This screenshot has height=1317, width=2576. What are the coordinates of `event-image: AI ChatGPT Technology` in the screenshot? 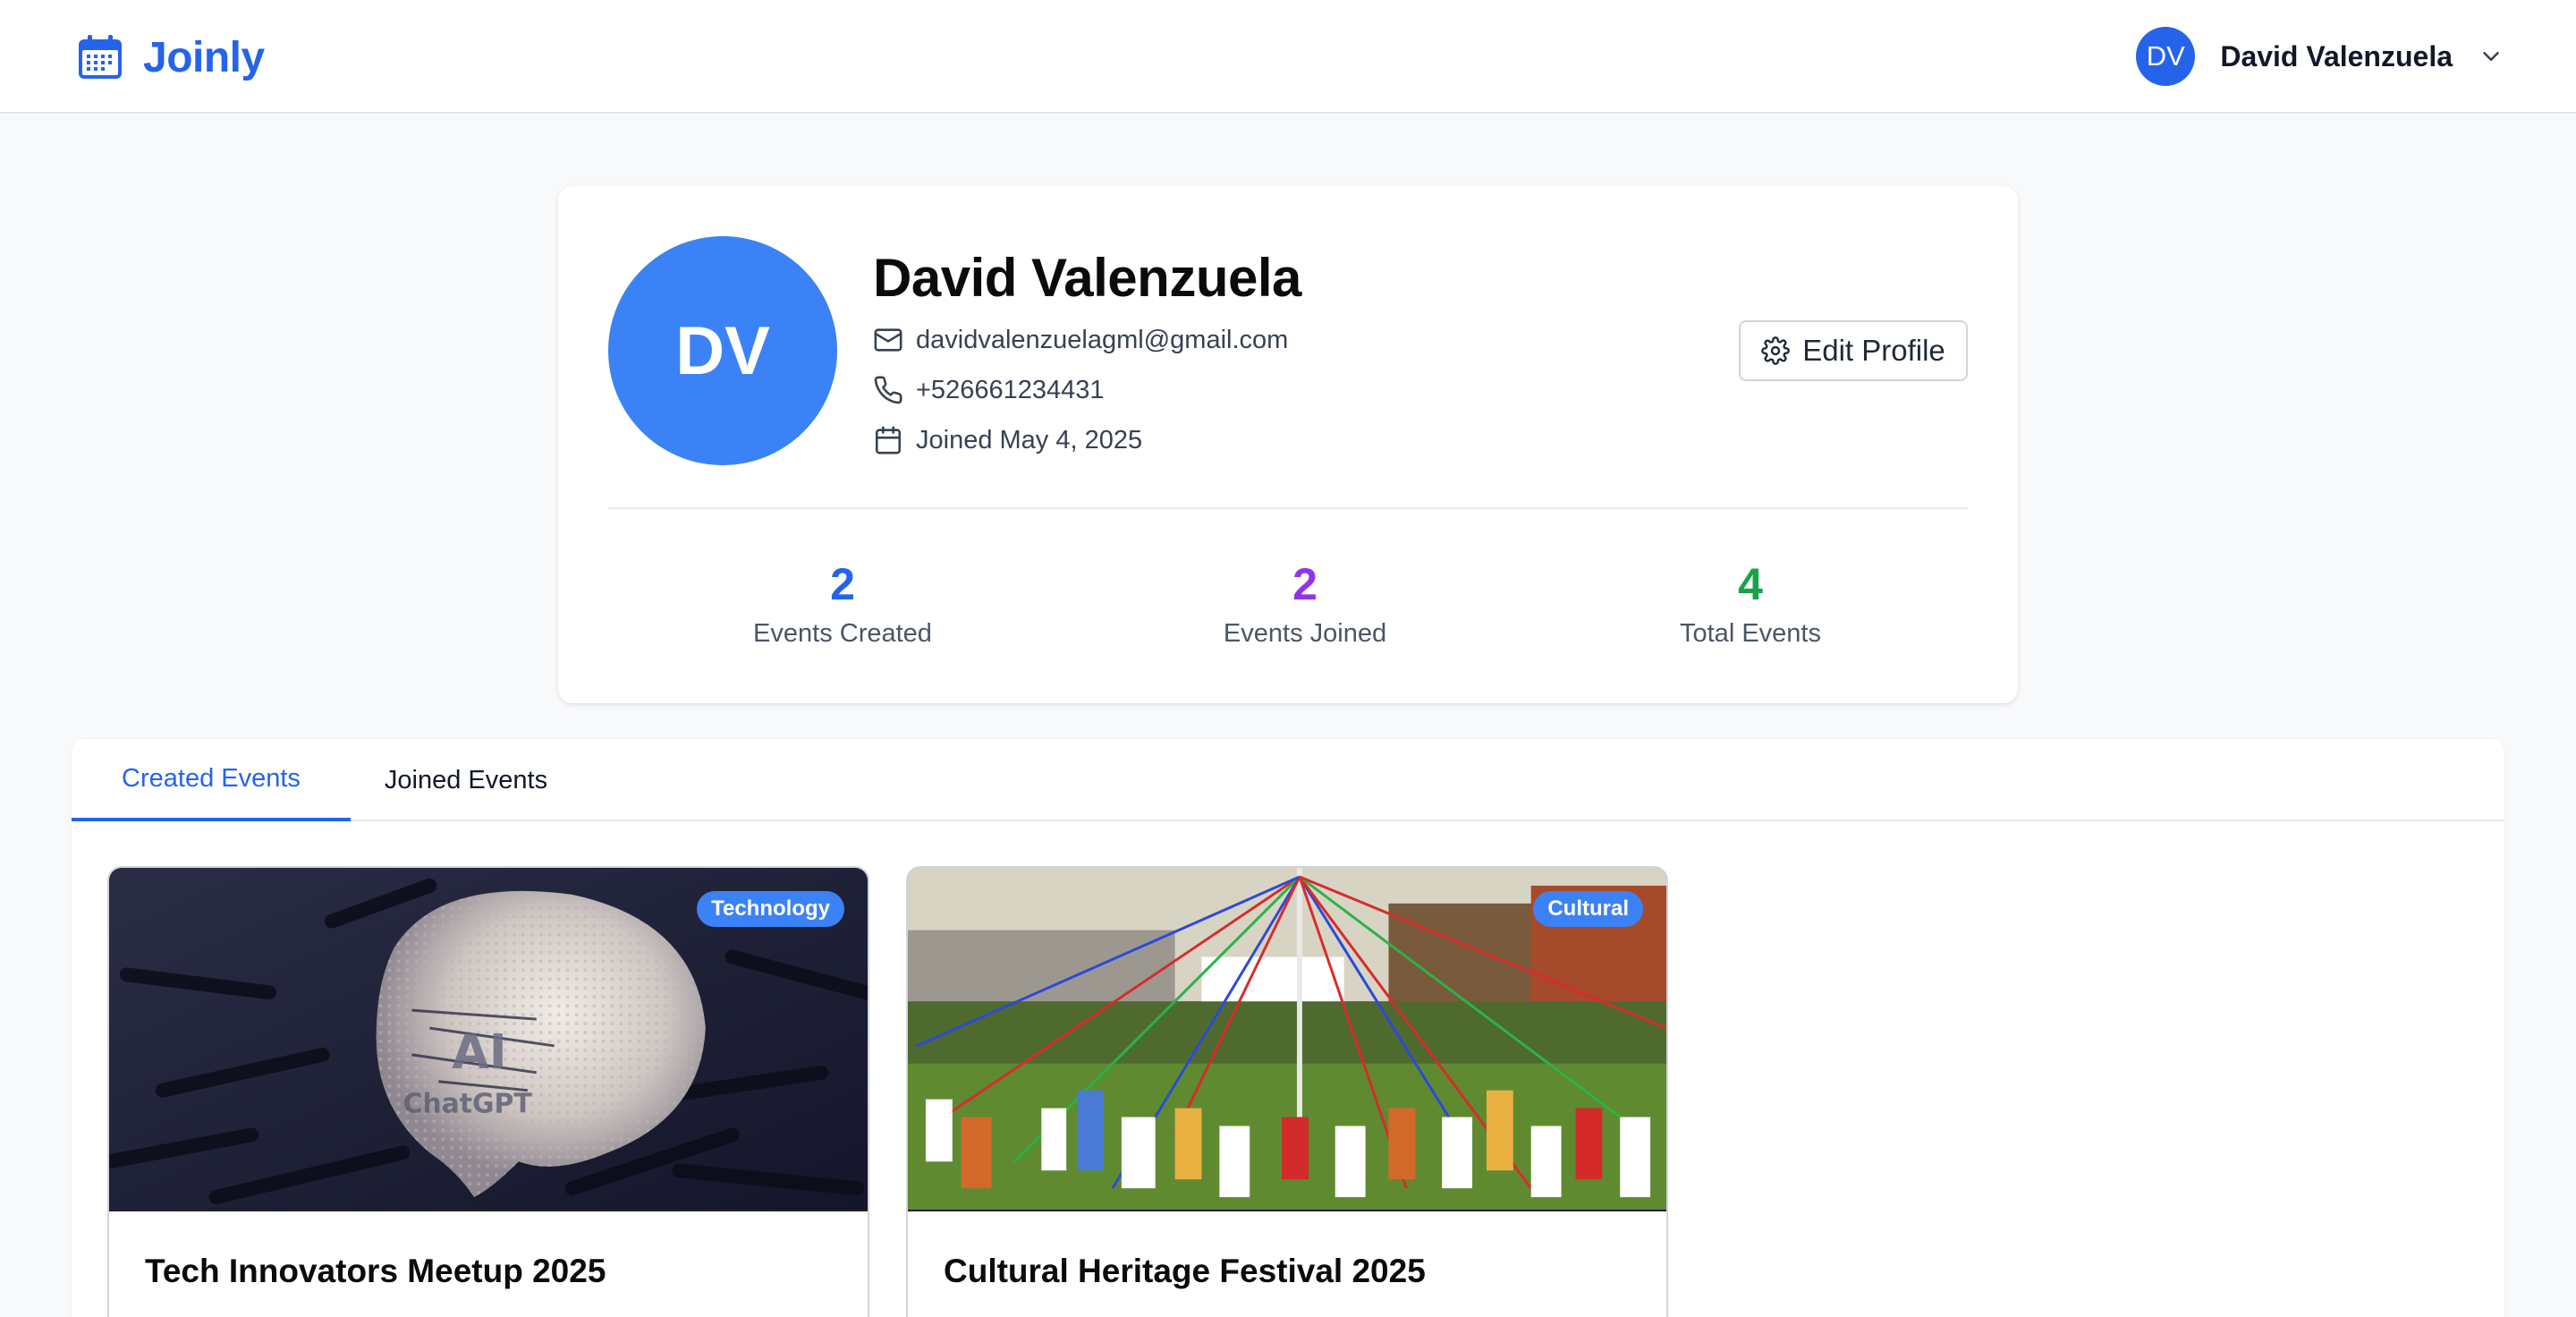 It's located at (488, 1039).